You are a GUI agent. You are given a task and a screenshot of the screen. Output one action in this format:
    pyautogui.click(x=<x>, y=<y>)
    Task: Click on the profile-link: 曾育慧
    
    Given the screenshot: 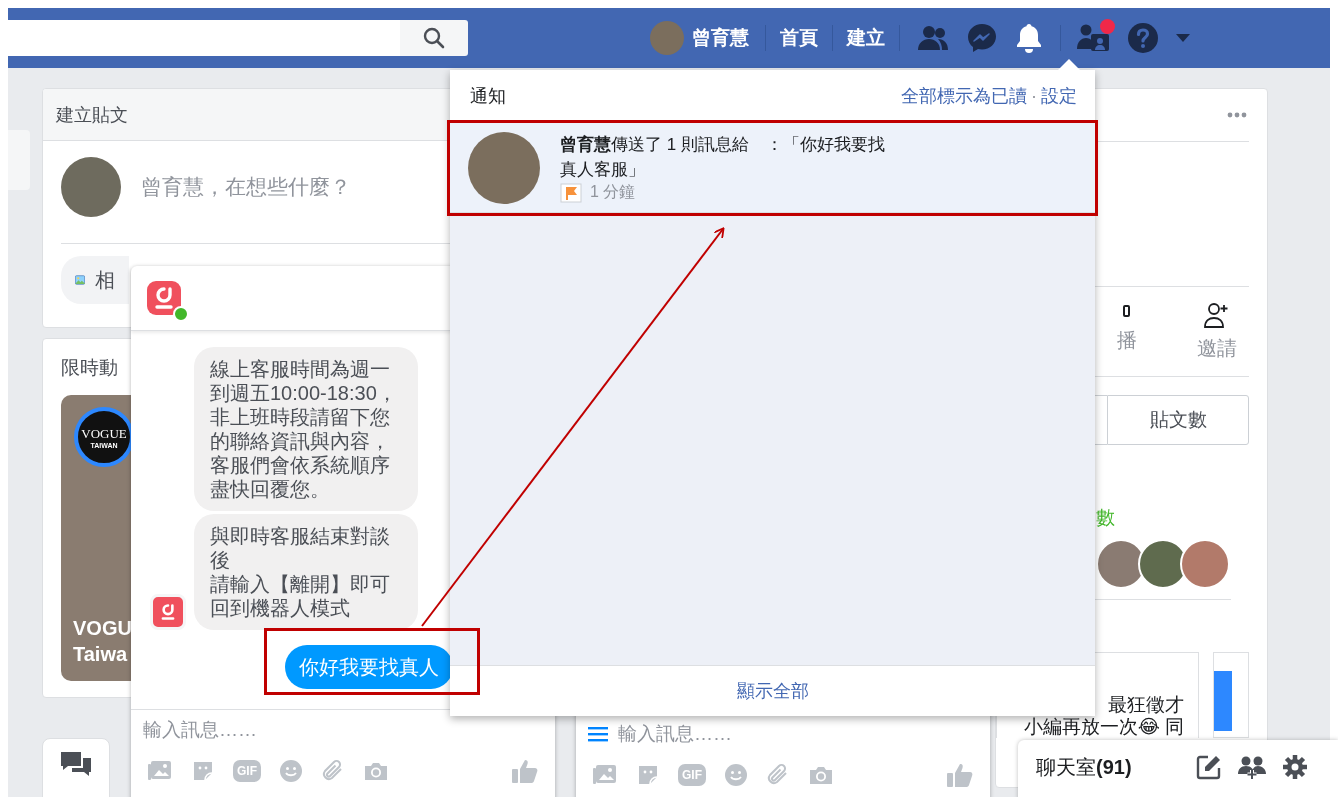 What is the action you would take?
    pyautogui.click(x=699, y=38)
    